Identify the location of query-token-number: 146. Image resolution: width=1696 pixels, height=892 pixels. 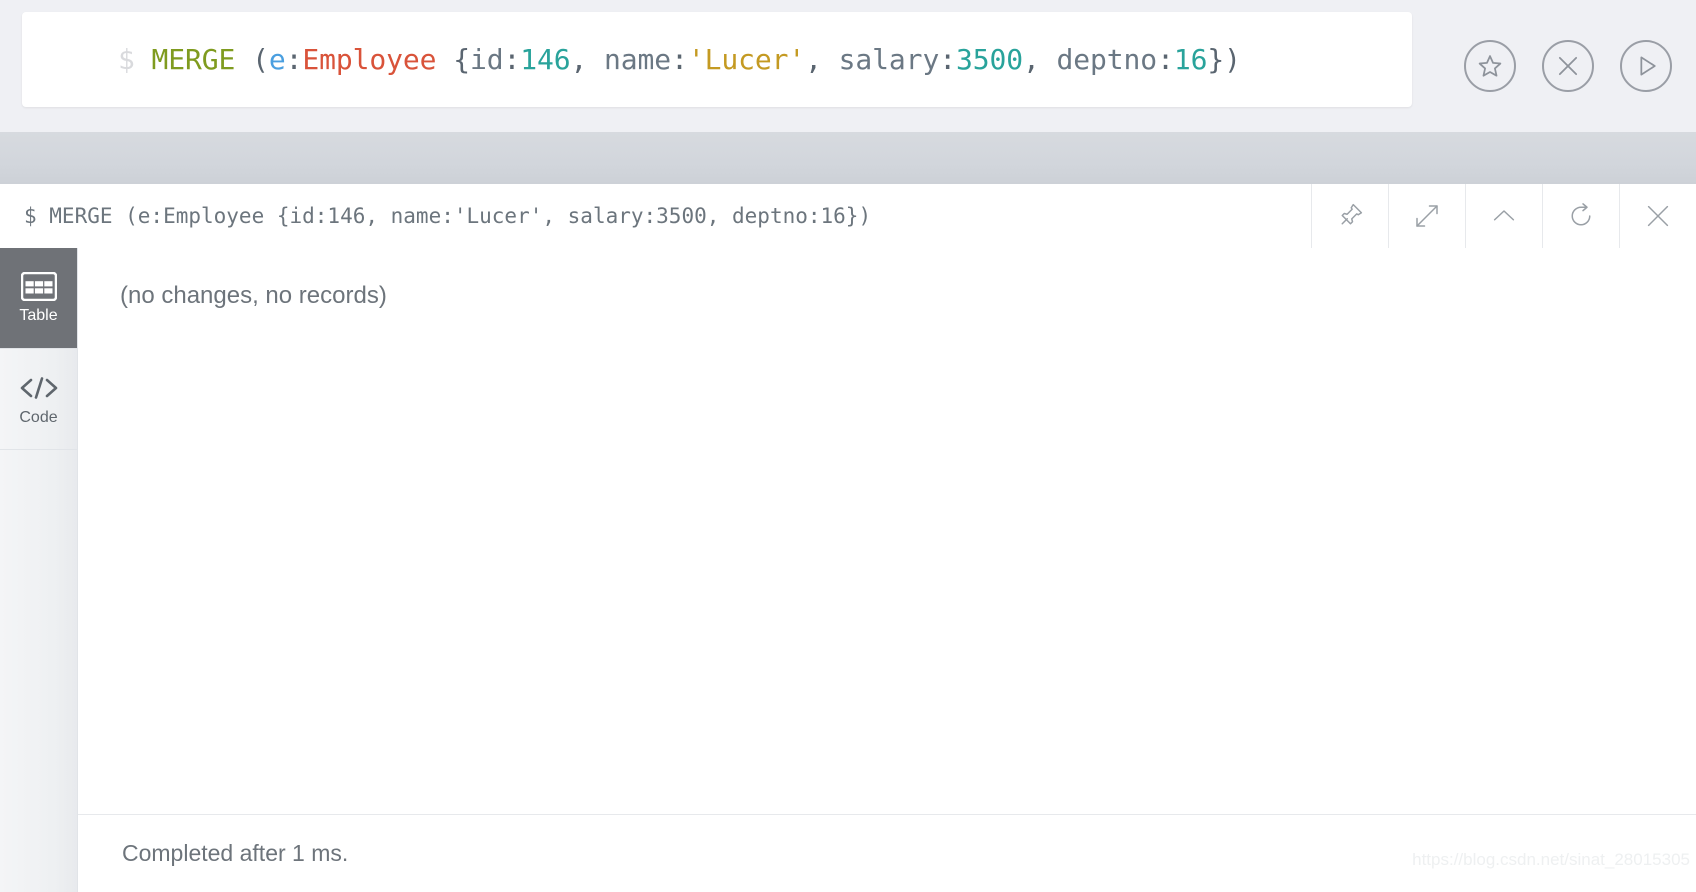
(545, 59).